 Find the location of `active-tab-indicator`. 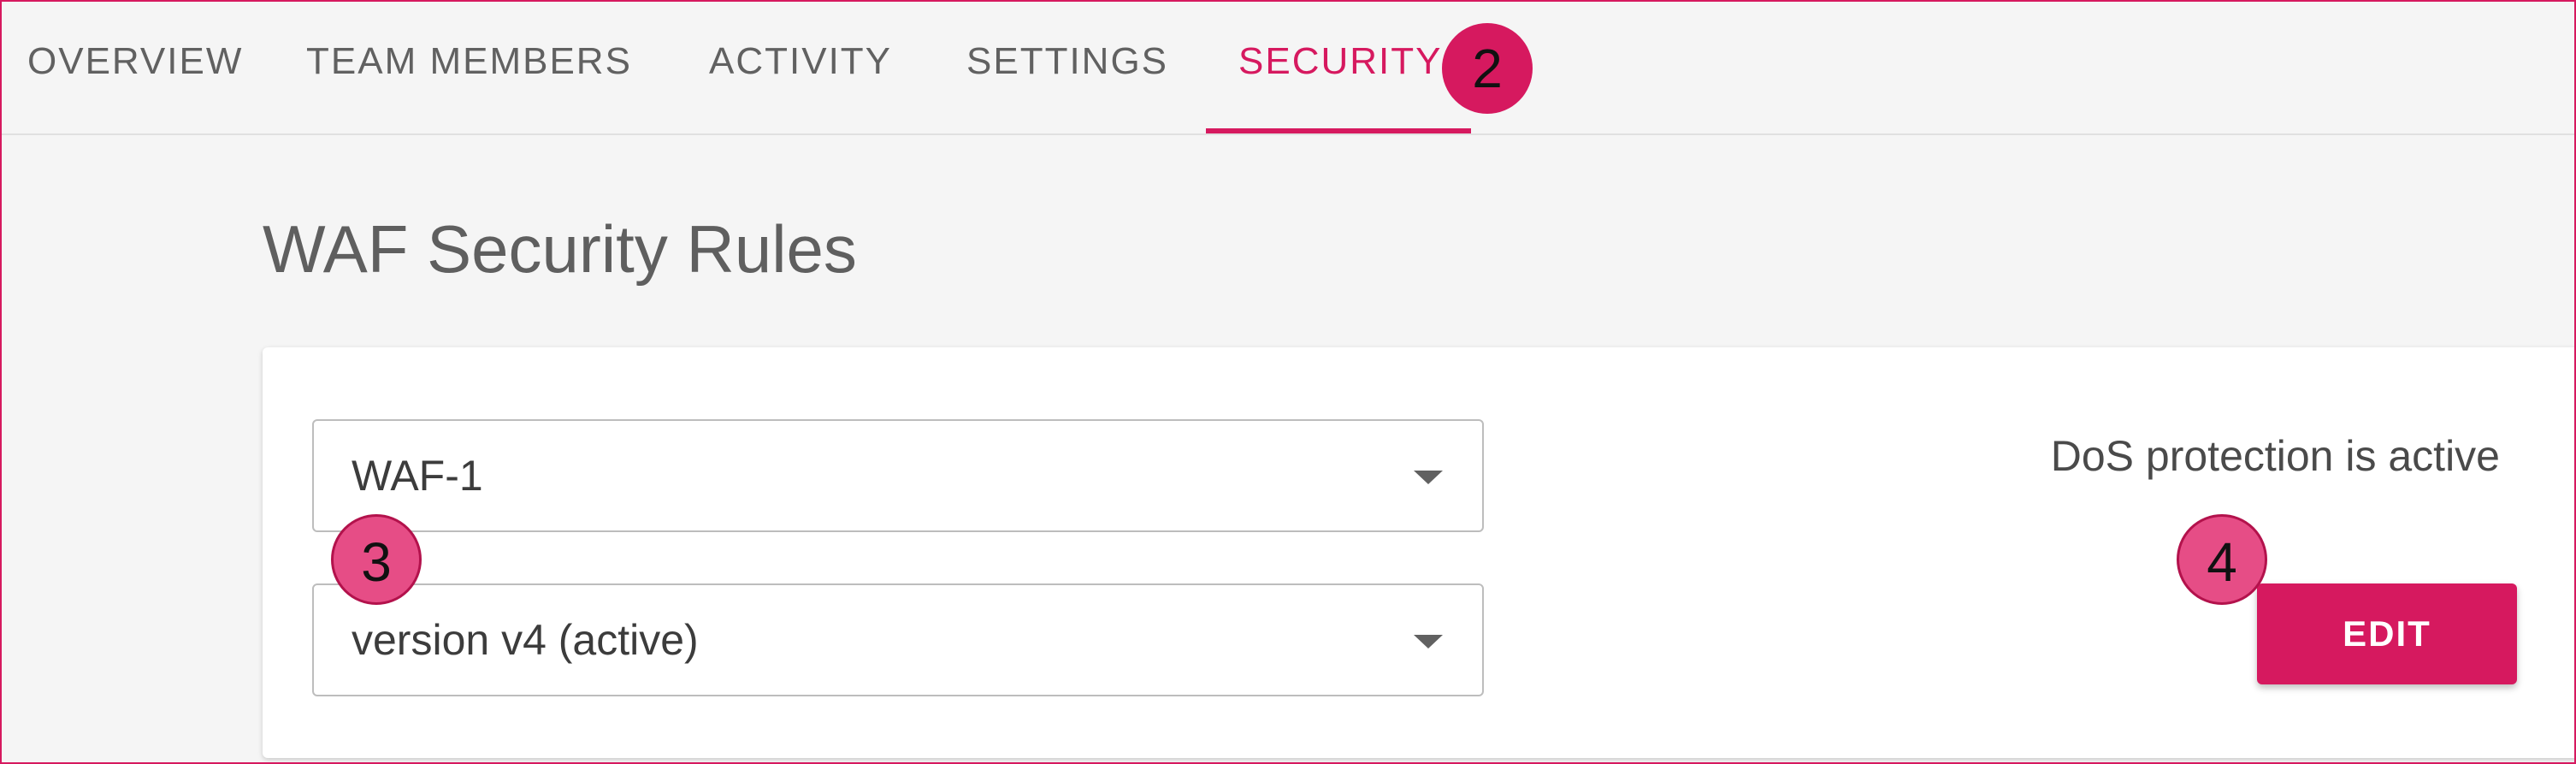

active-tab-indicator is located at coordinates (1338, 130).